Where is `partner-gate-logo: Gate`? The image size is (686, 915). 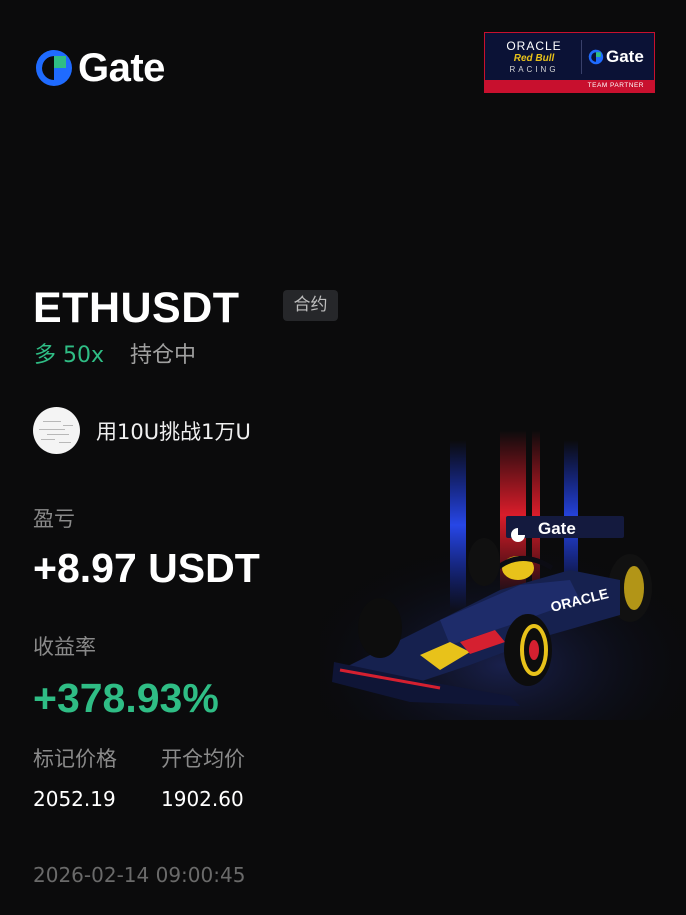
partner-gate-logo: Gate is located at coordinates (616, 57).